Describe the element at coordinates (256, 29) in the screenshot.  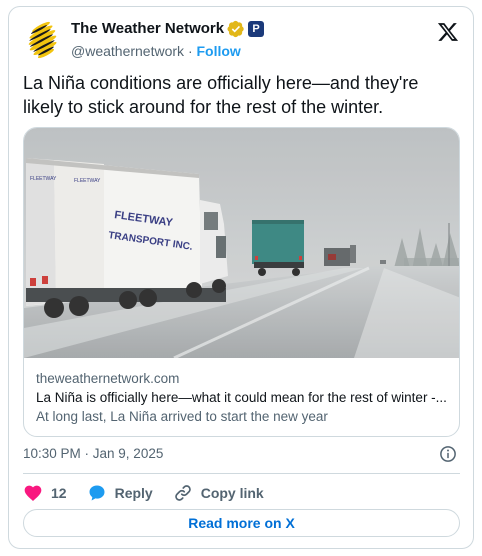
I see `affiliate-badge: P` at that location.